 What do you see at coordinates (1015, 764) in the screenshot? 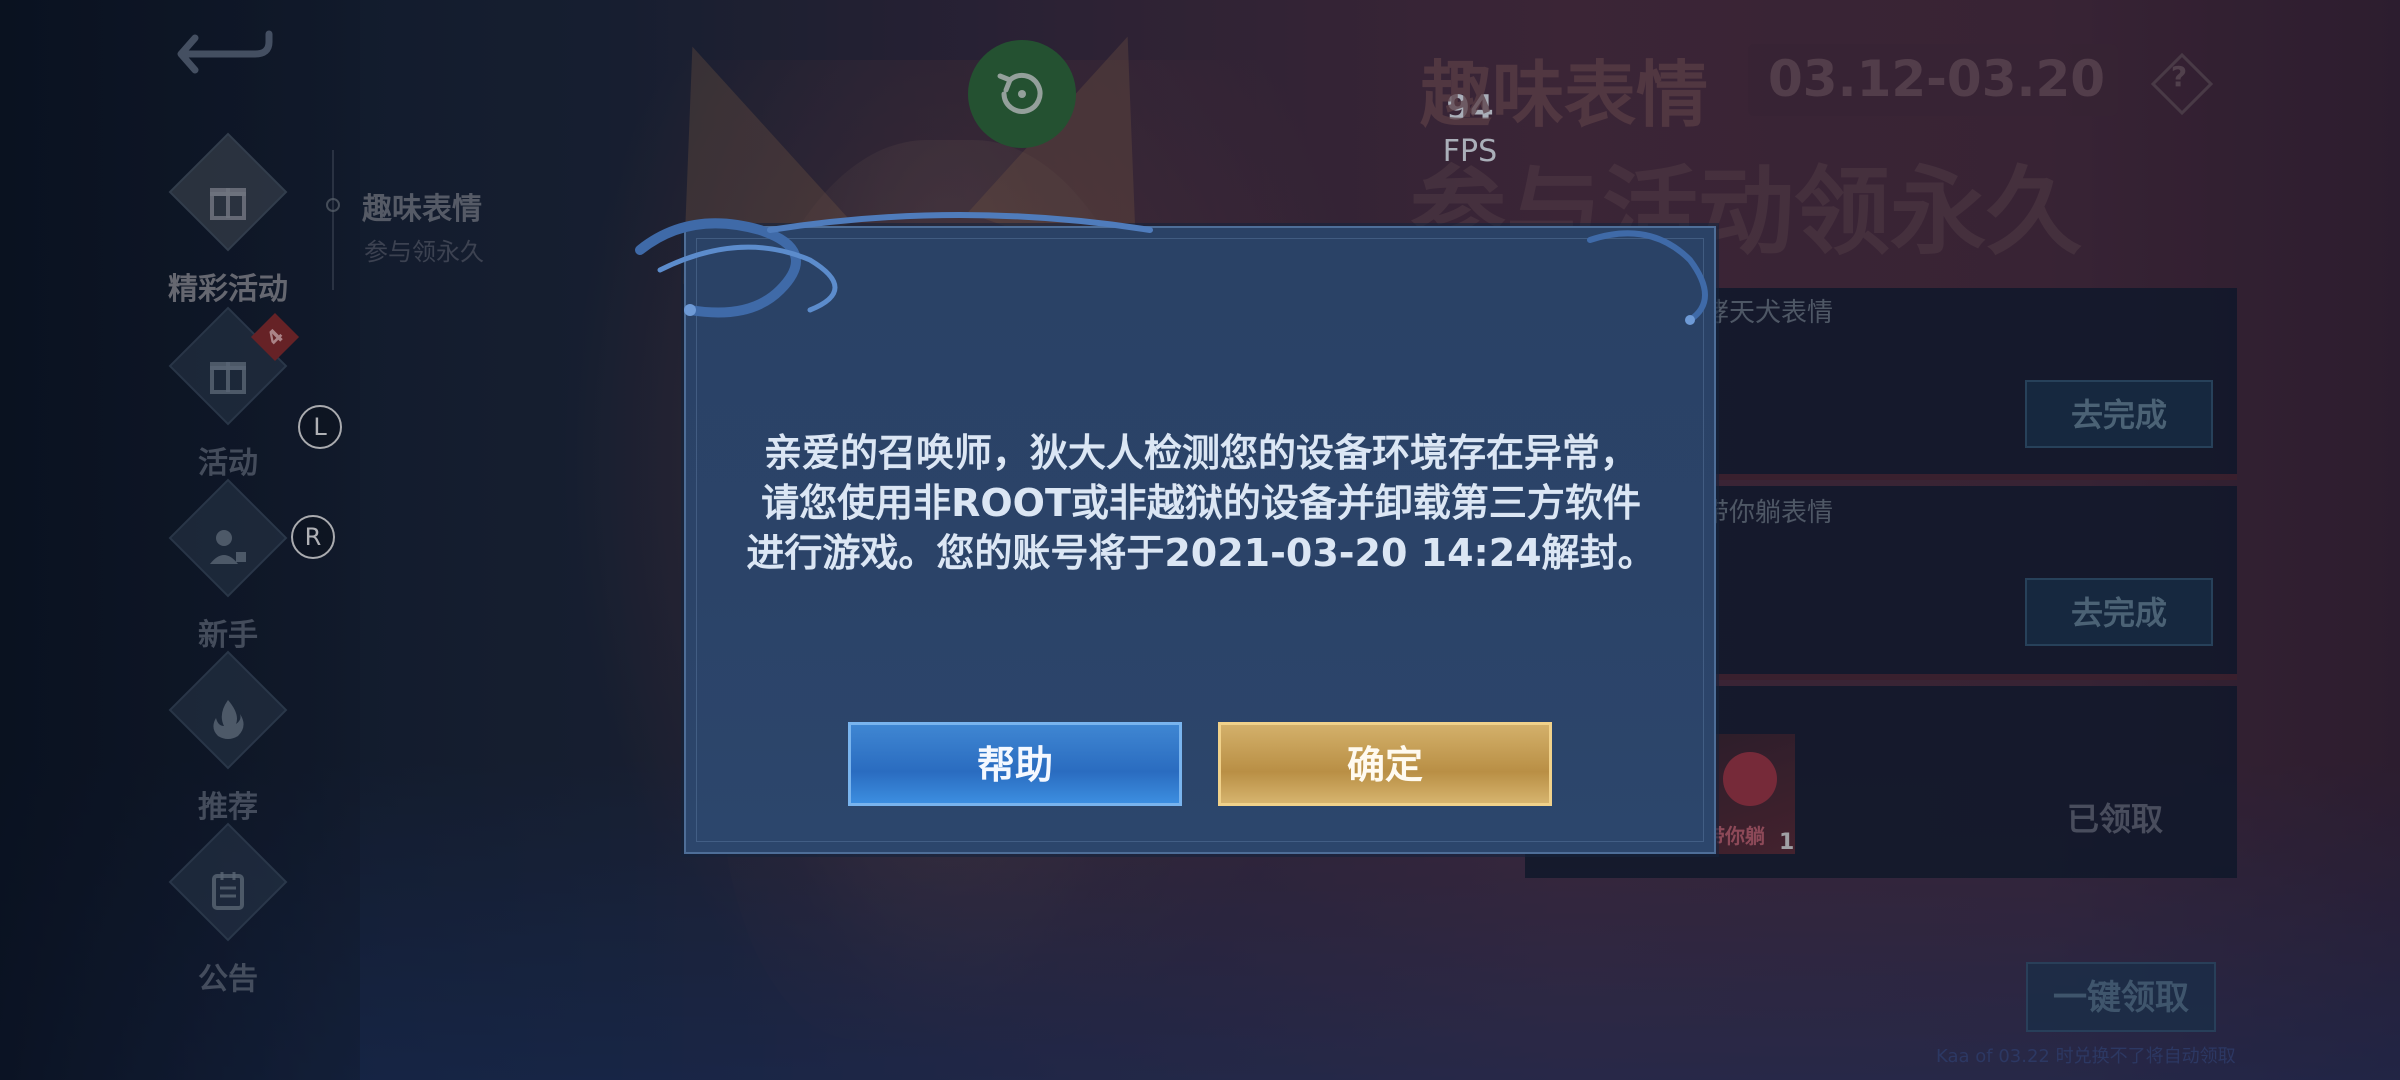
I see `help-button: 帮助` at bounding box center [1015, 764].